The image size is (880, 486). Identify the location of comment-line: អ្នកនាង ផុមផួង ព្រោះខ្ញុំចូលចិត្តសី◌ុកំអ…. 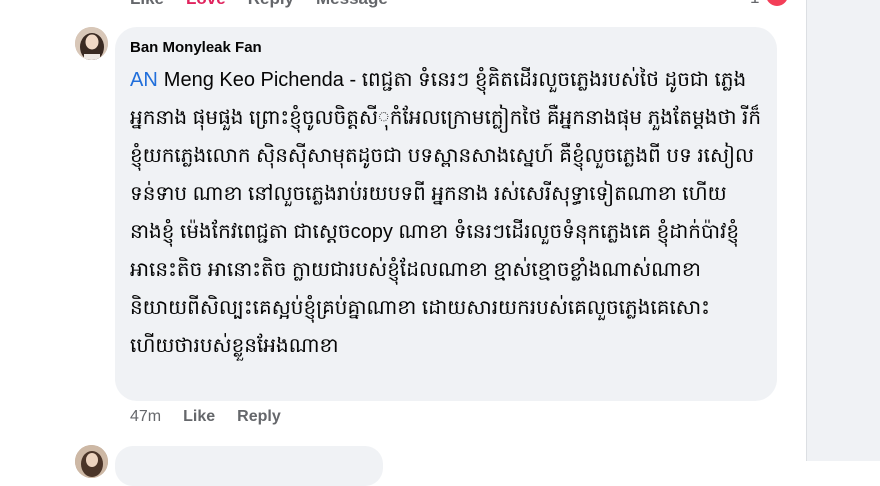
(446, 118).